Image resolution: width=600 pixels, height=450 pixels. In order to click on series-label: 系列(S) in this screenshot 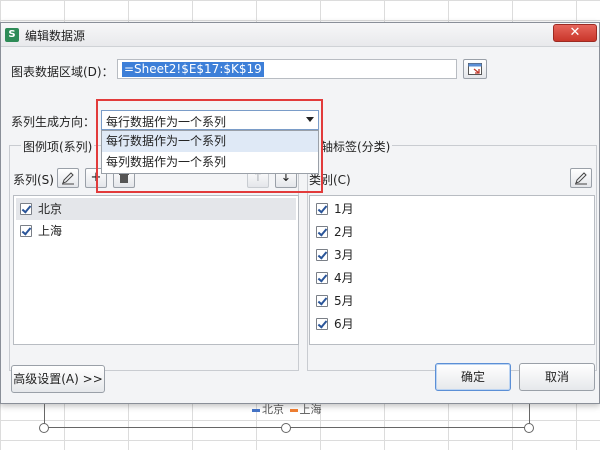, I will do `click(33, 180)`.